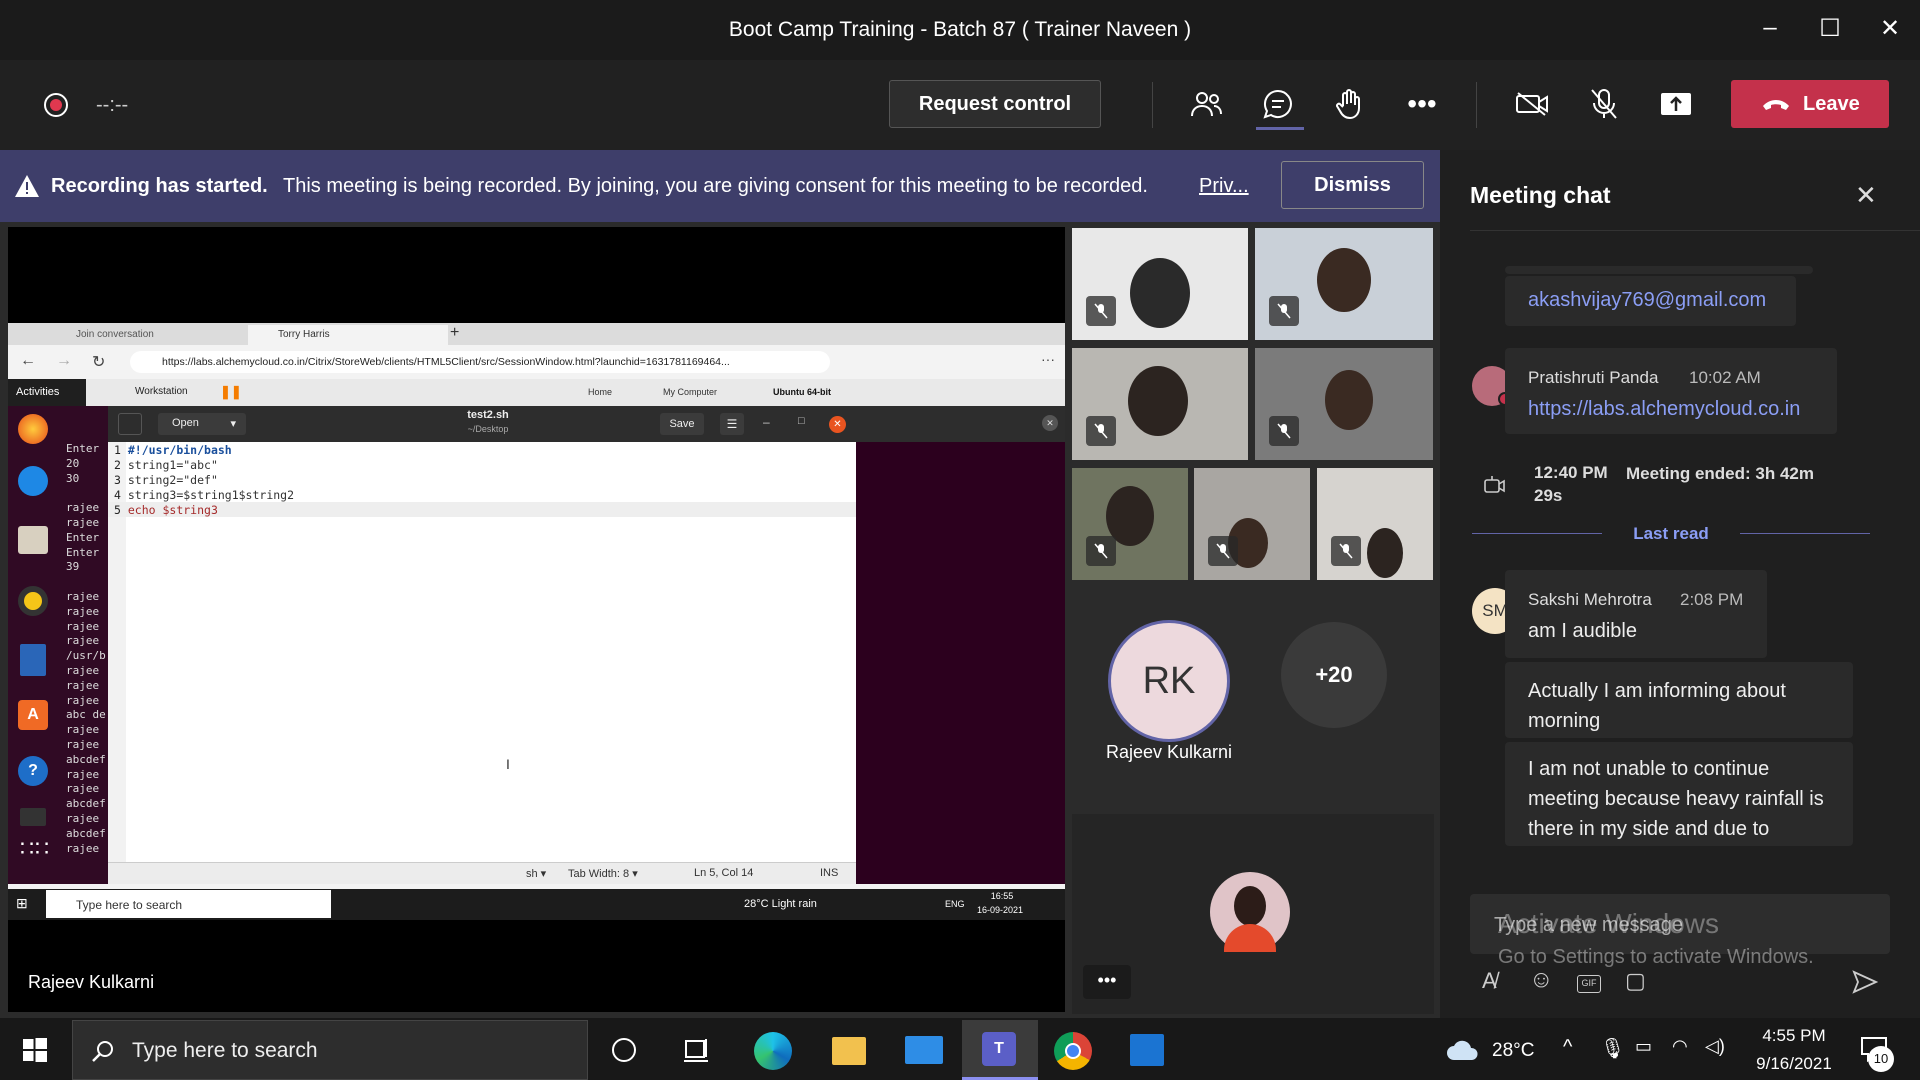  I want to click on gedit-maximize-icon: □, so click(801, 421).